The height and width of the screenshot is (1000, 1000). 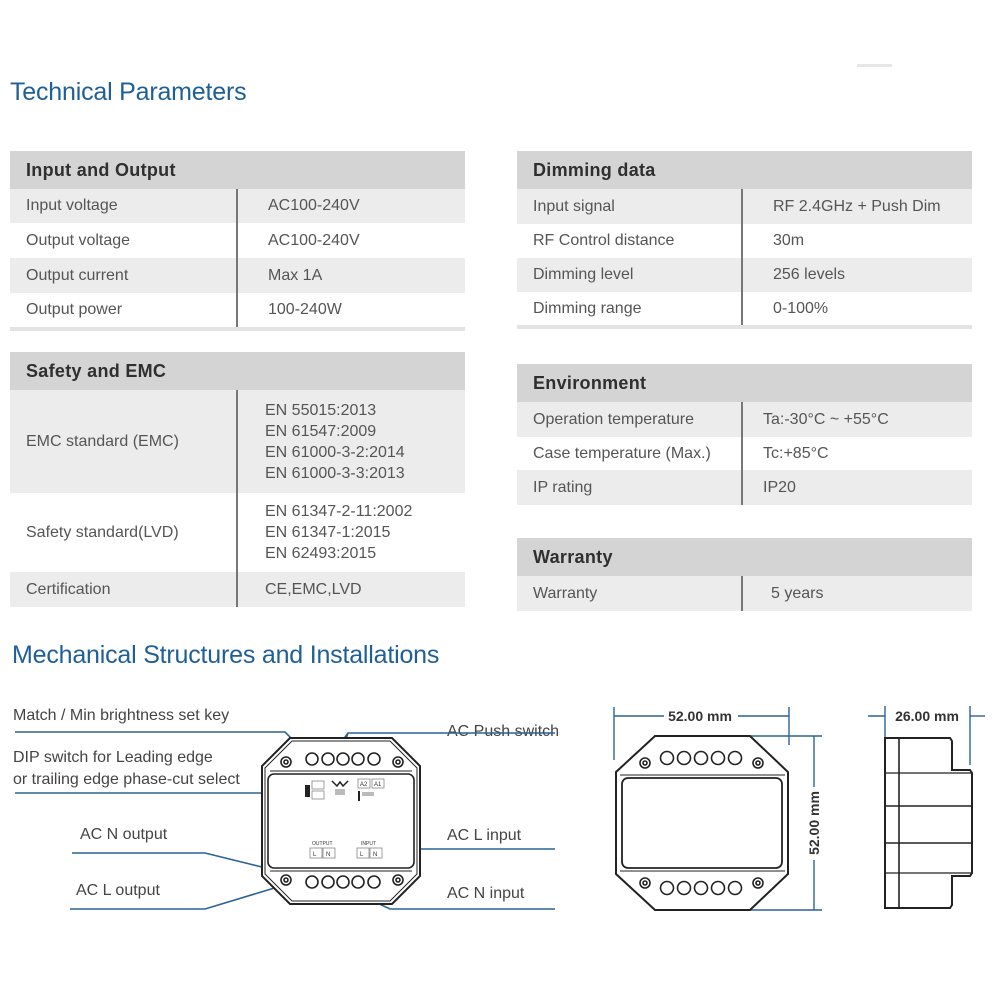 I want to click on standard-item: EN 61547:2009, so click(x=321, y=431).